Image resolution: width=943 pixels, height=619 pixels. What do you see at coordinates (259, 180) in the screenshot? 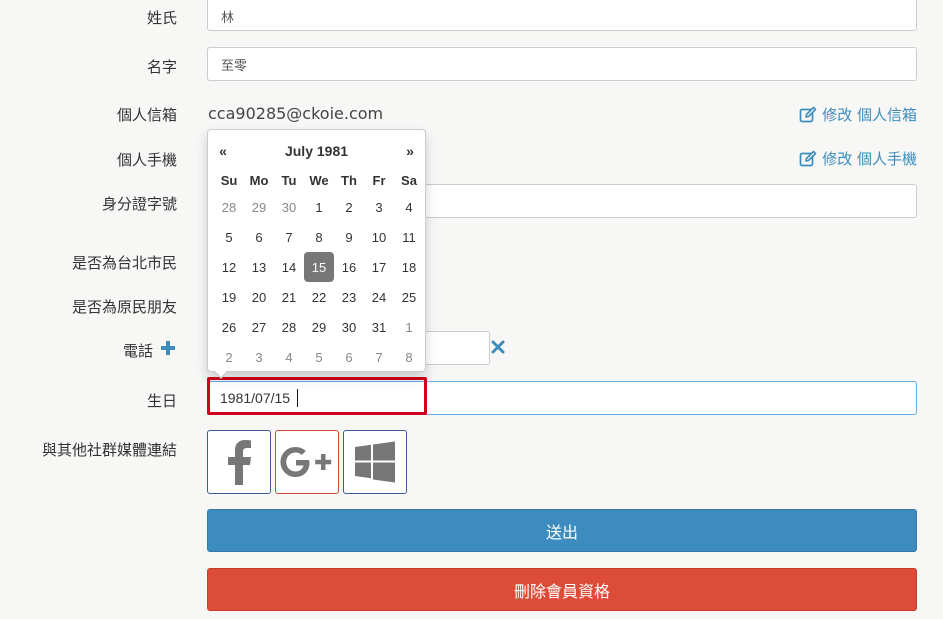
I see `datepicker-weekday: Mo` at bounding box center [259, 180].